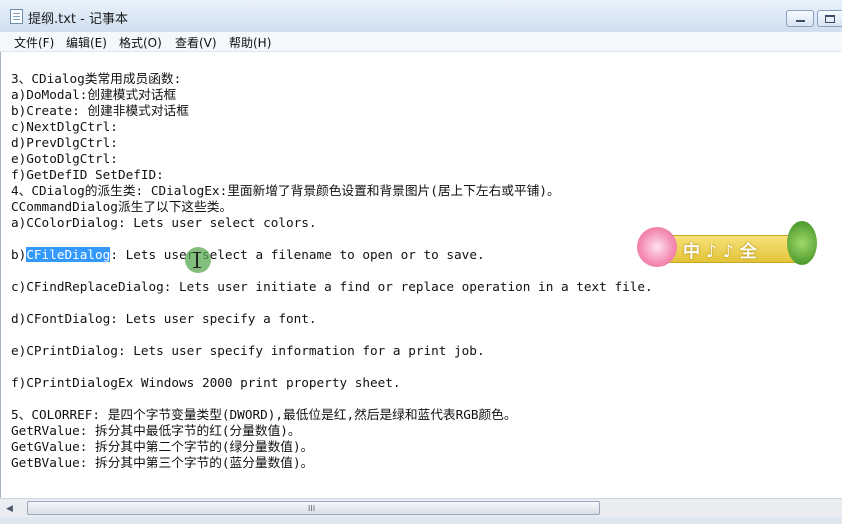 This screenshot has width=842, height=524. I want to click on text-selection: CFileDialog, so click(68, 254).